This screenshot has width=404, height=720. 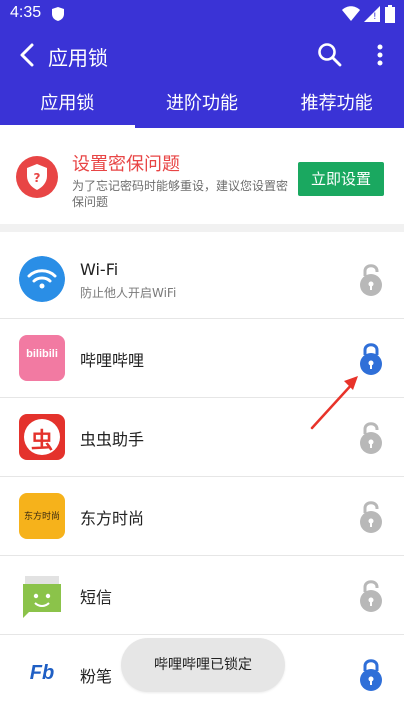 I want to click on app-bar: 应用锁, so click(x=202, y=55).